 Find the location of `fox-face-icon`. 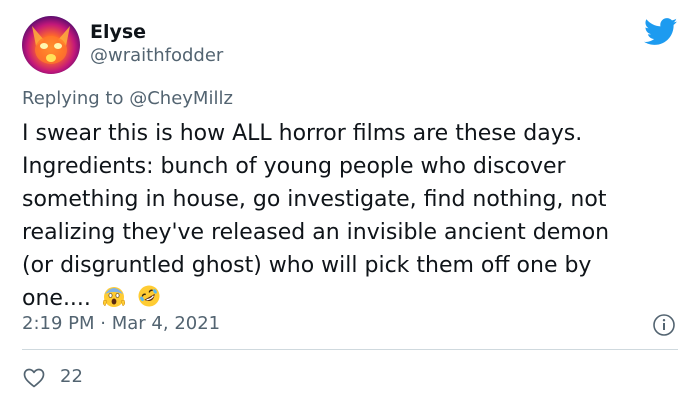

fox-face-icon is located at coordinates (51, 45).